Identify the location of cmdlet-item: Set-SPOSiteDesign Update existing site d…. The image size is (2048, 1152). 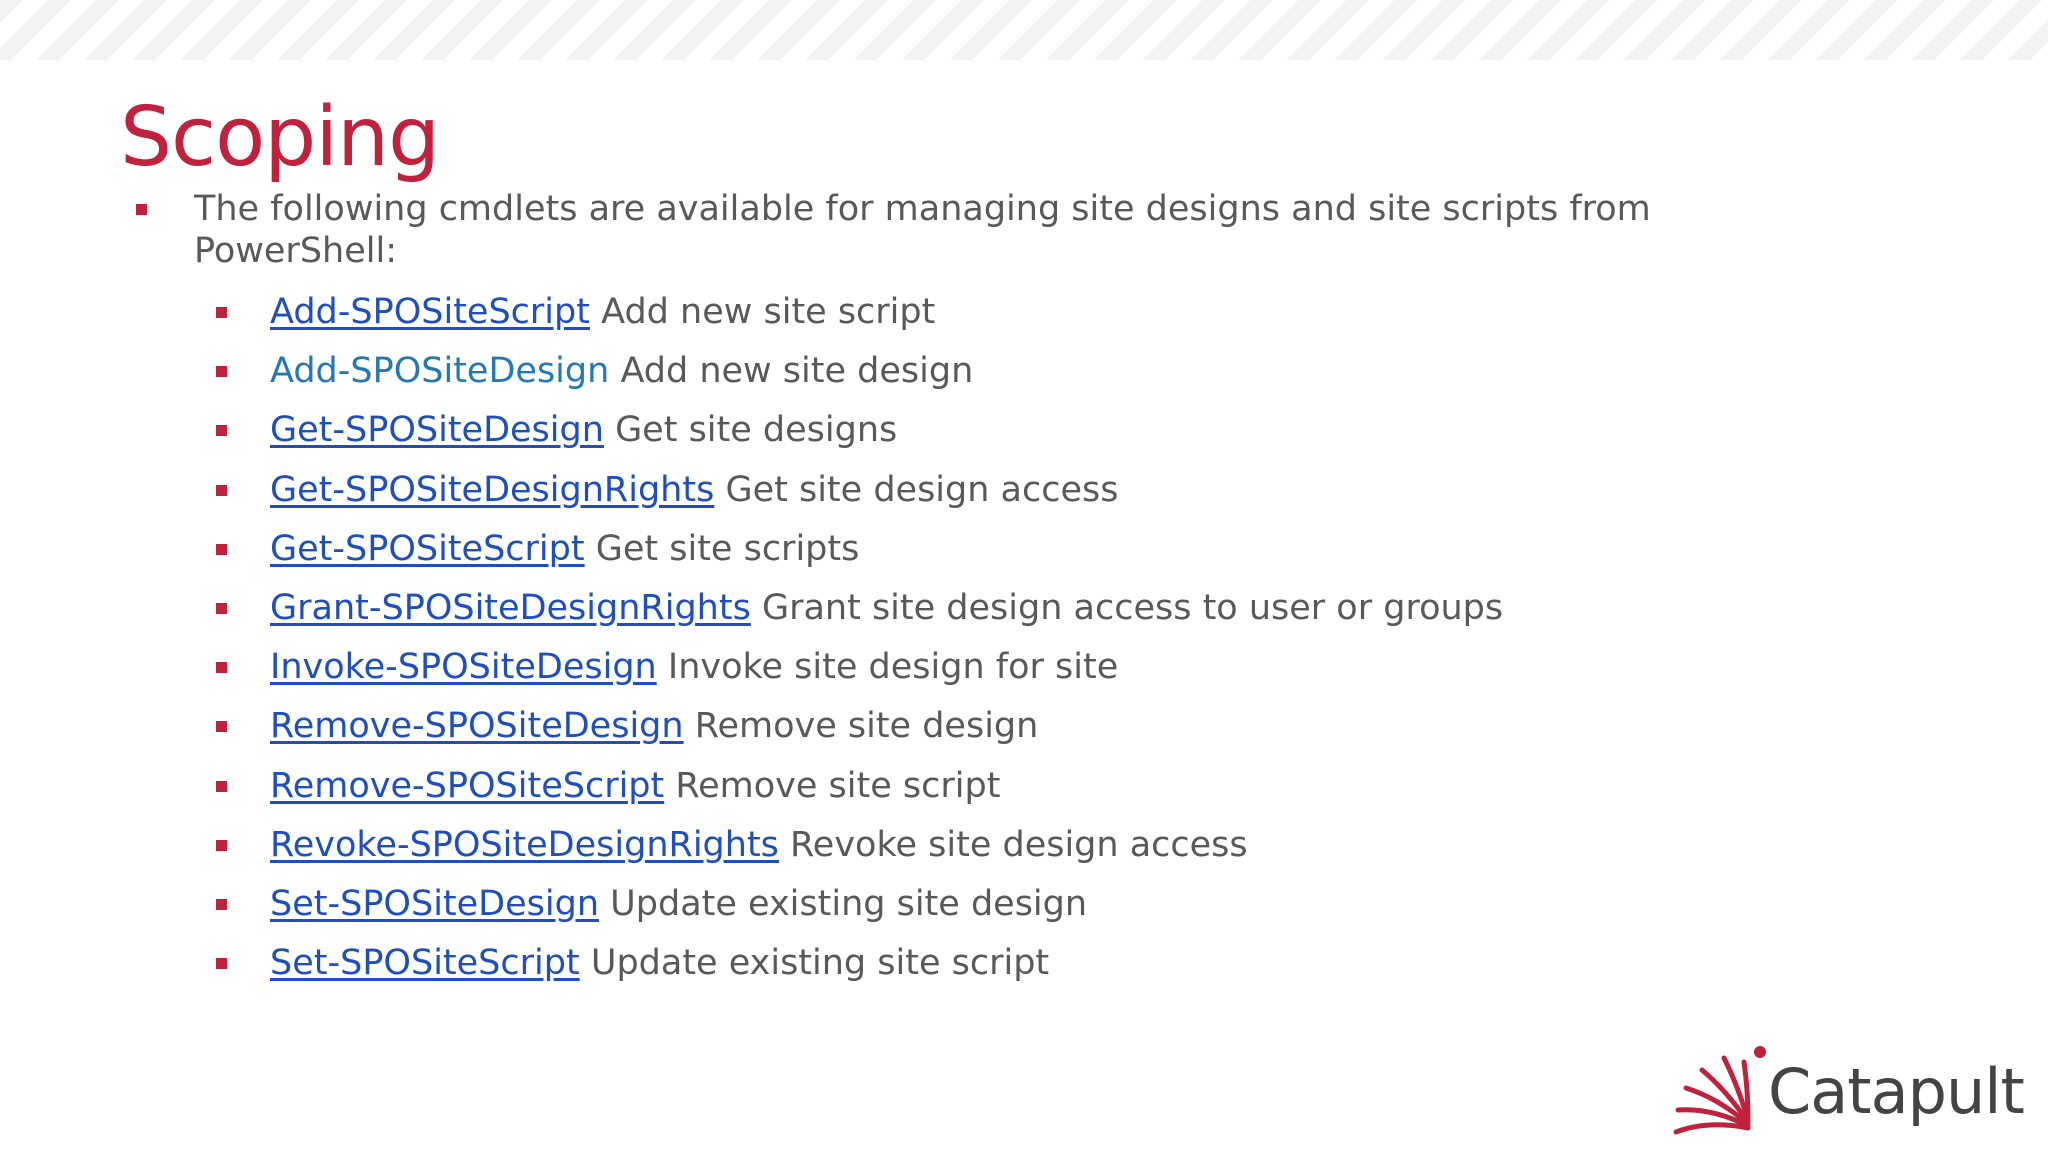
(857, 905).